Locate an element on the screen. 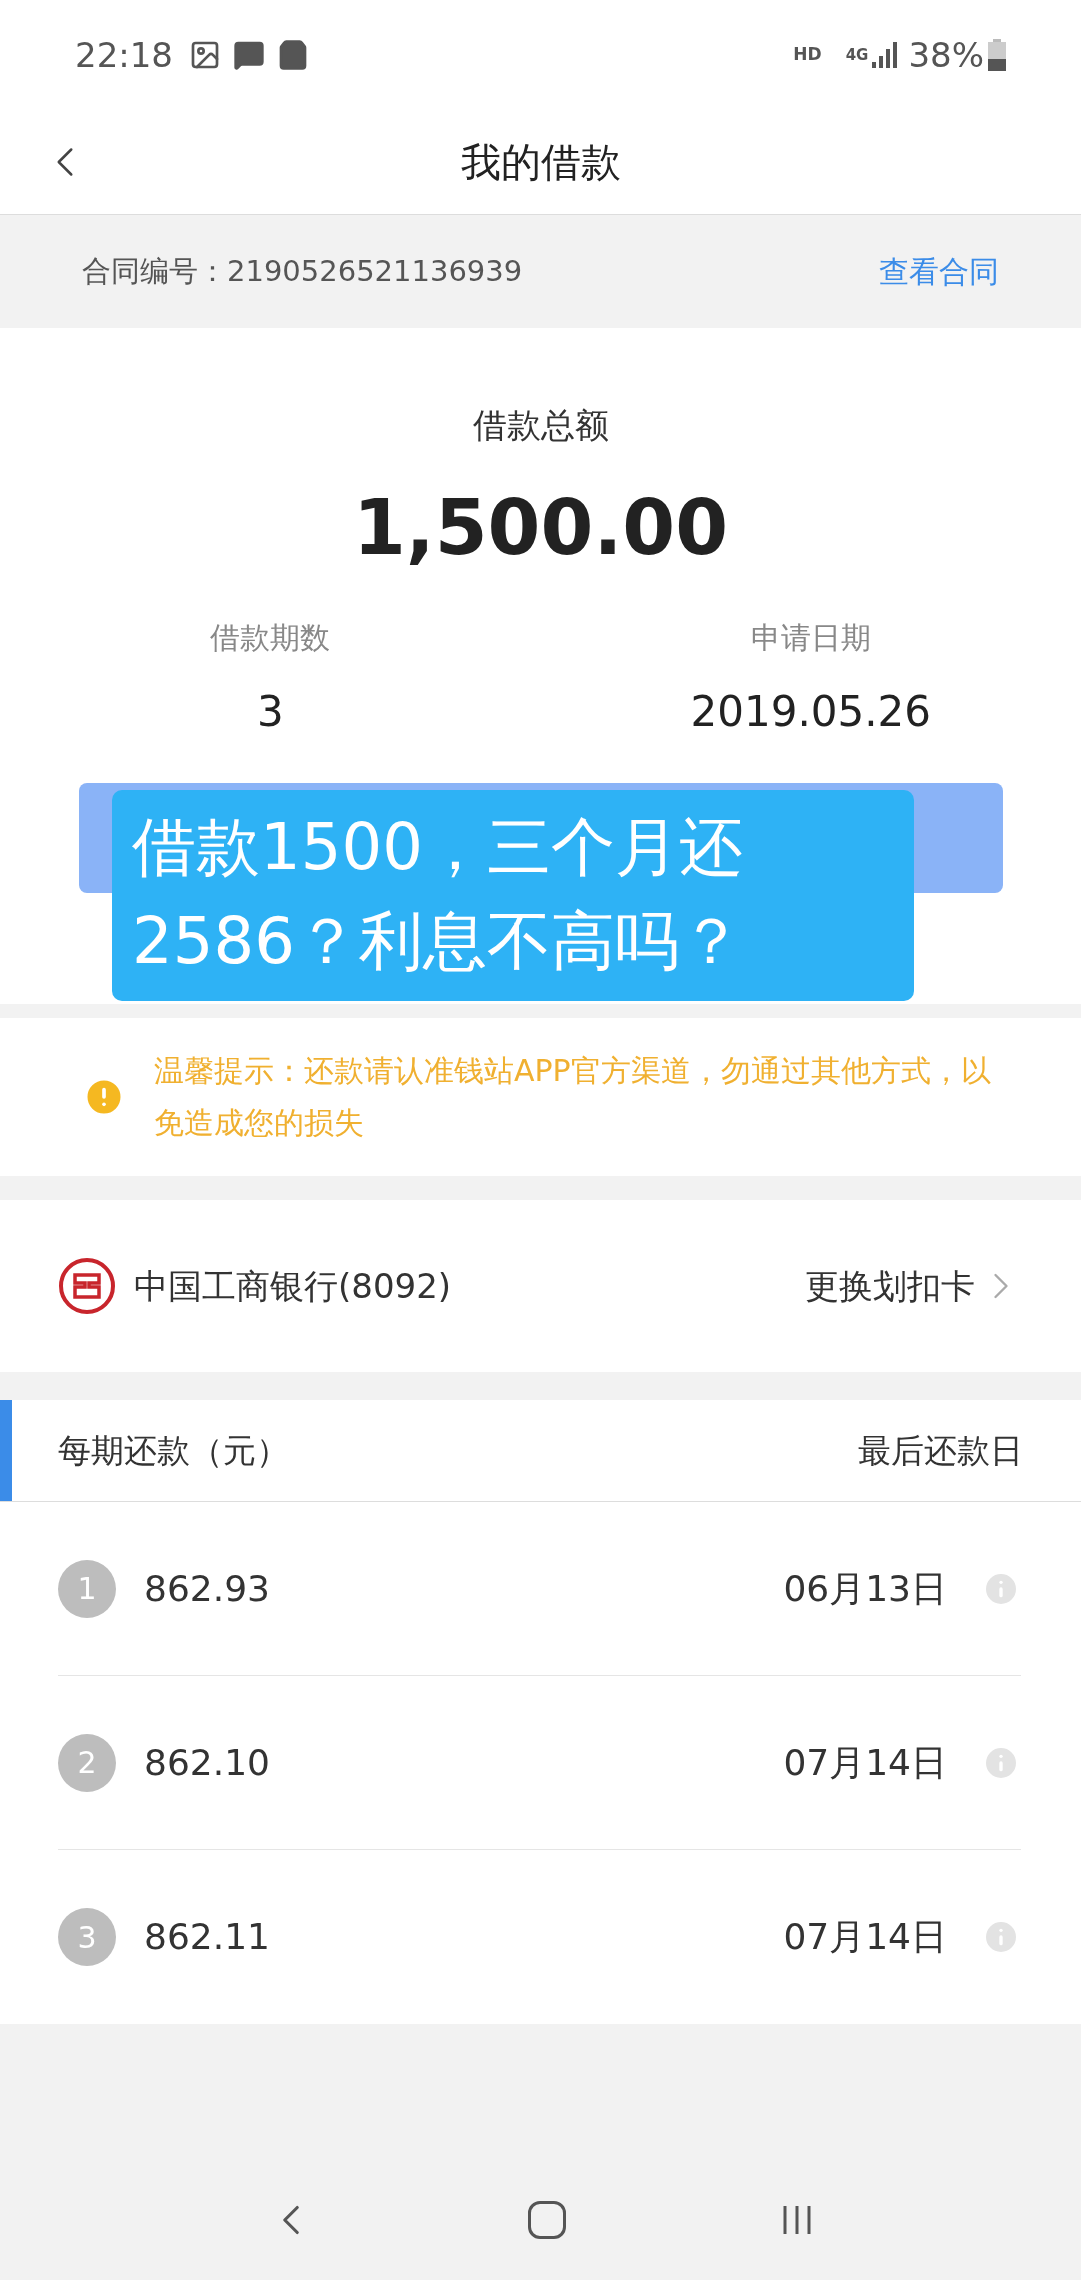  battery-level: 38% is located at coordinates (946, 55).